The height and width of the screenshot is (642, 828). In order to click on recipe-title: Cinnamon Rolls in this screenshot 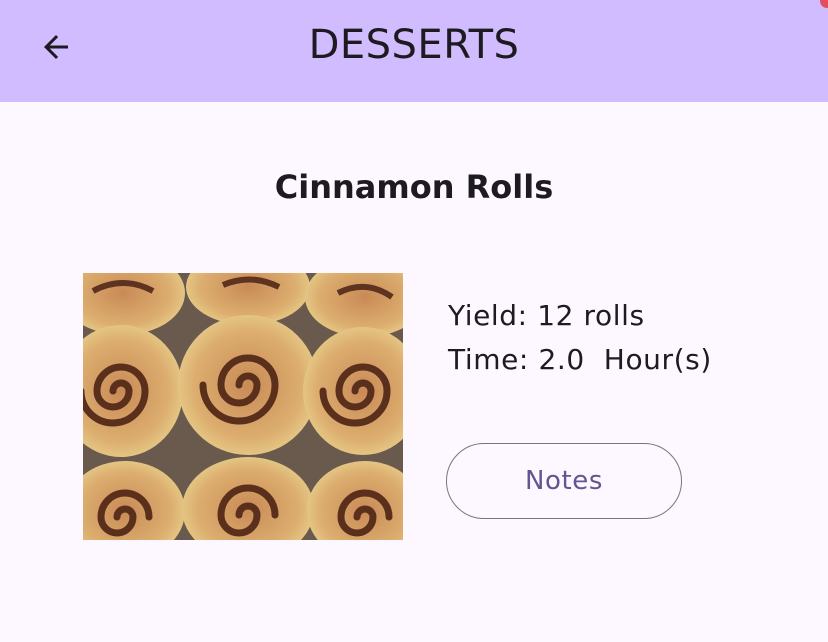, I will do `click(414, 187)`.